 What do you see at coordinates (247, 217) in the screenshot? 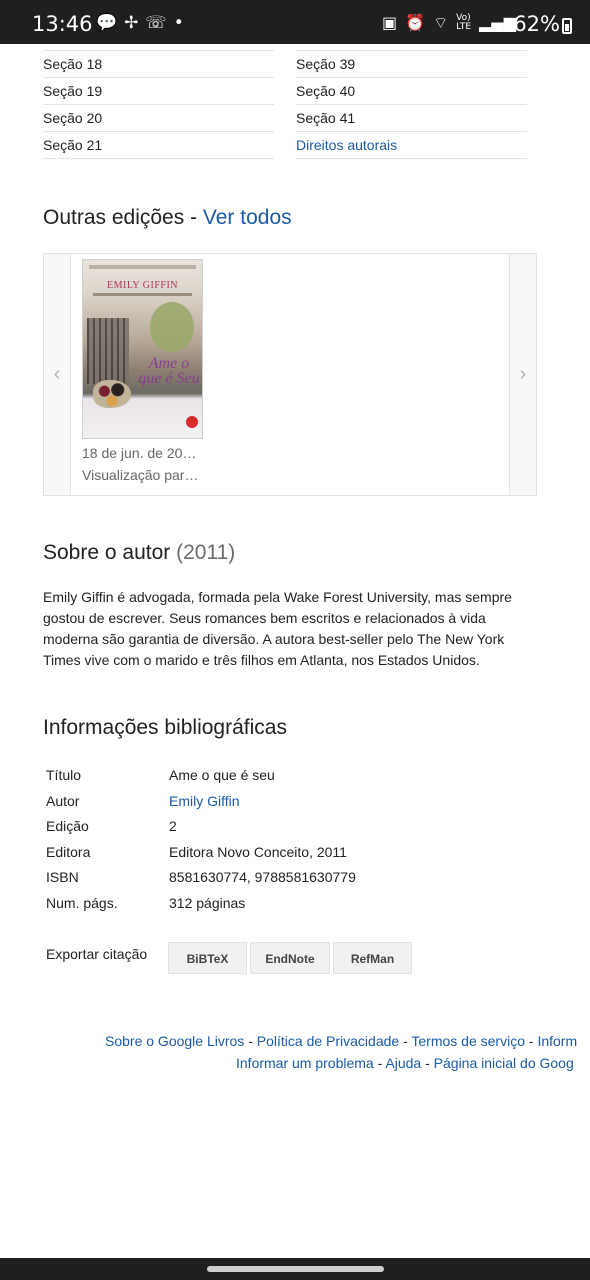
I see `see-all-link: Ver todos` at bounding box center [247, 217].